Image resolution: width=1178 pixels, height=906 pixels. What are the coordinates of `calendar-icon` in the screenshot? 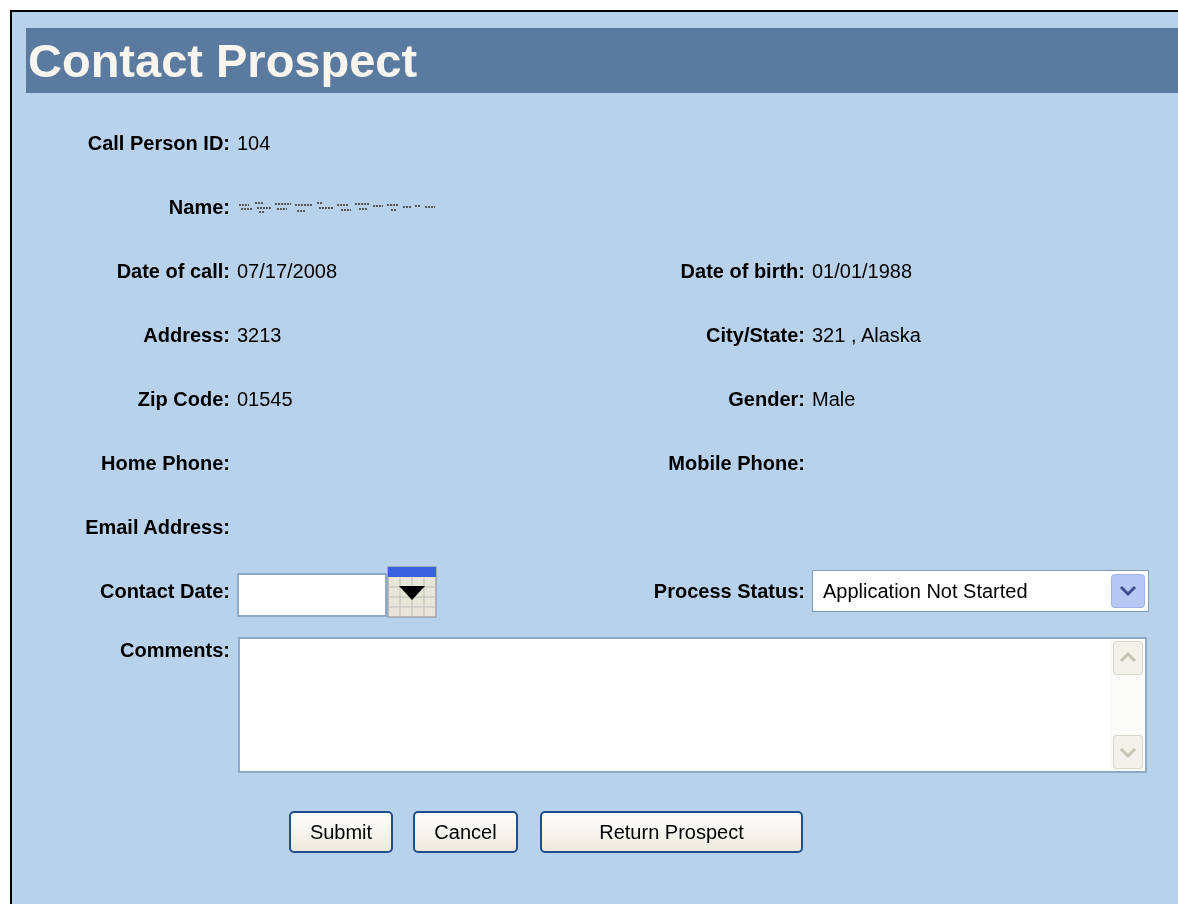 It's located at (412, 591).